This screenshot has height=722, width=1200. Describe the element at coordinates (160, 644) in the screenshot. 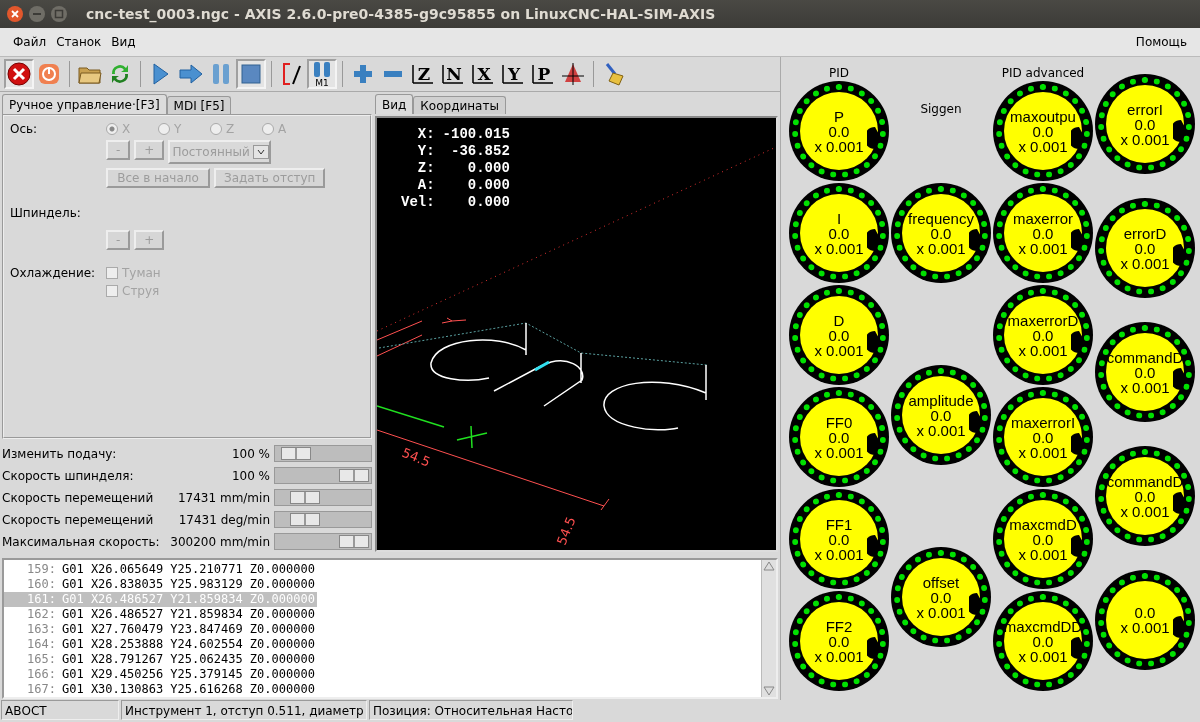

I see `gcode-line: 164: G01 X28.253888 Y24.602554 Z0.000000` at that location.